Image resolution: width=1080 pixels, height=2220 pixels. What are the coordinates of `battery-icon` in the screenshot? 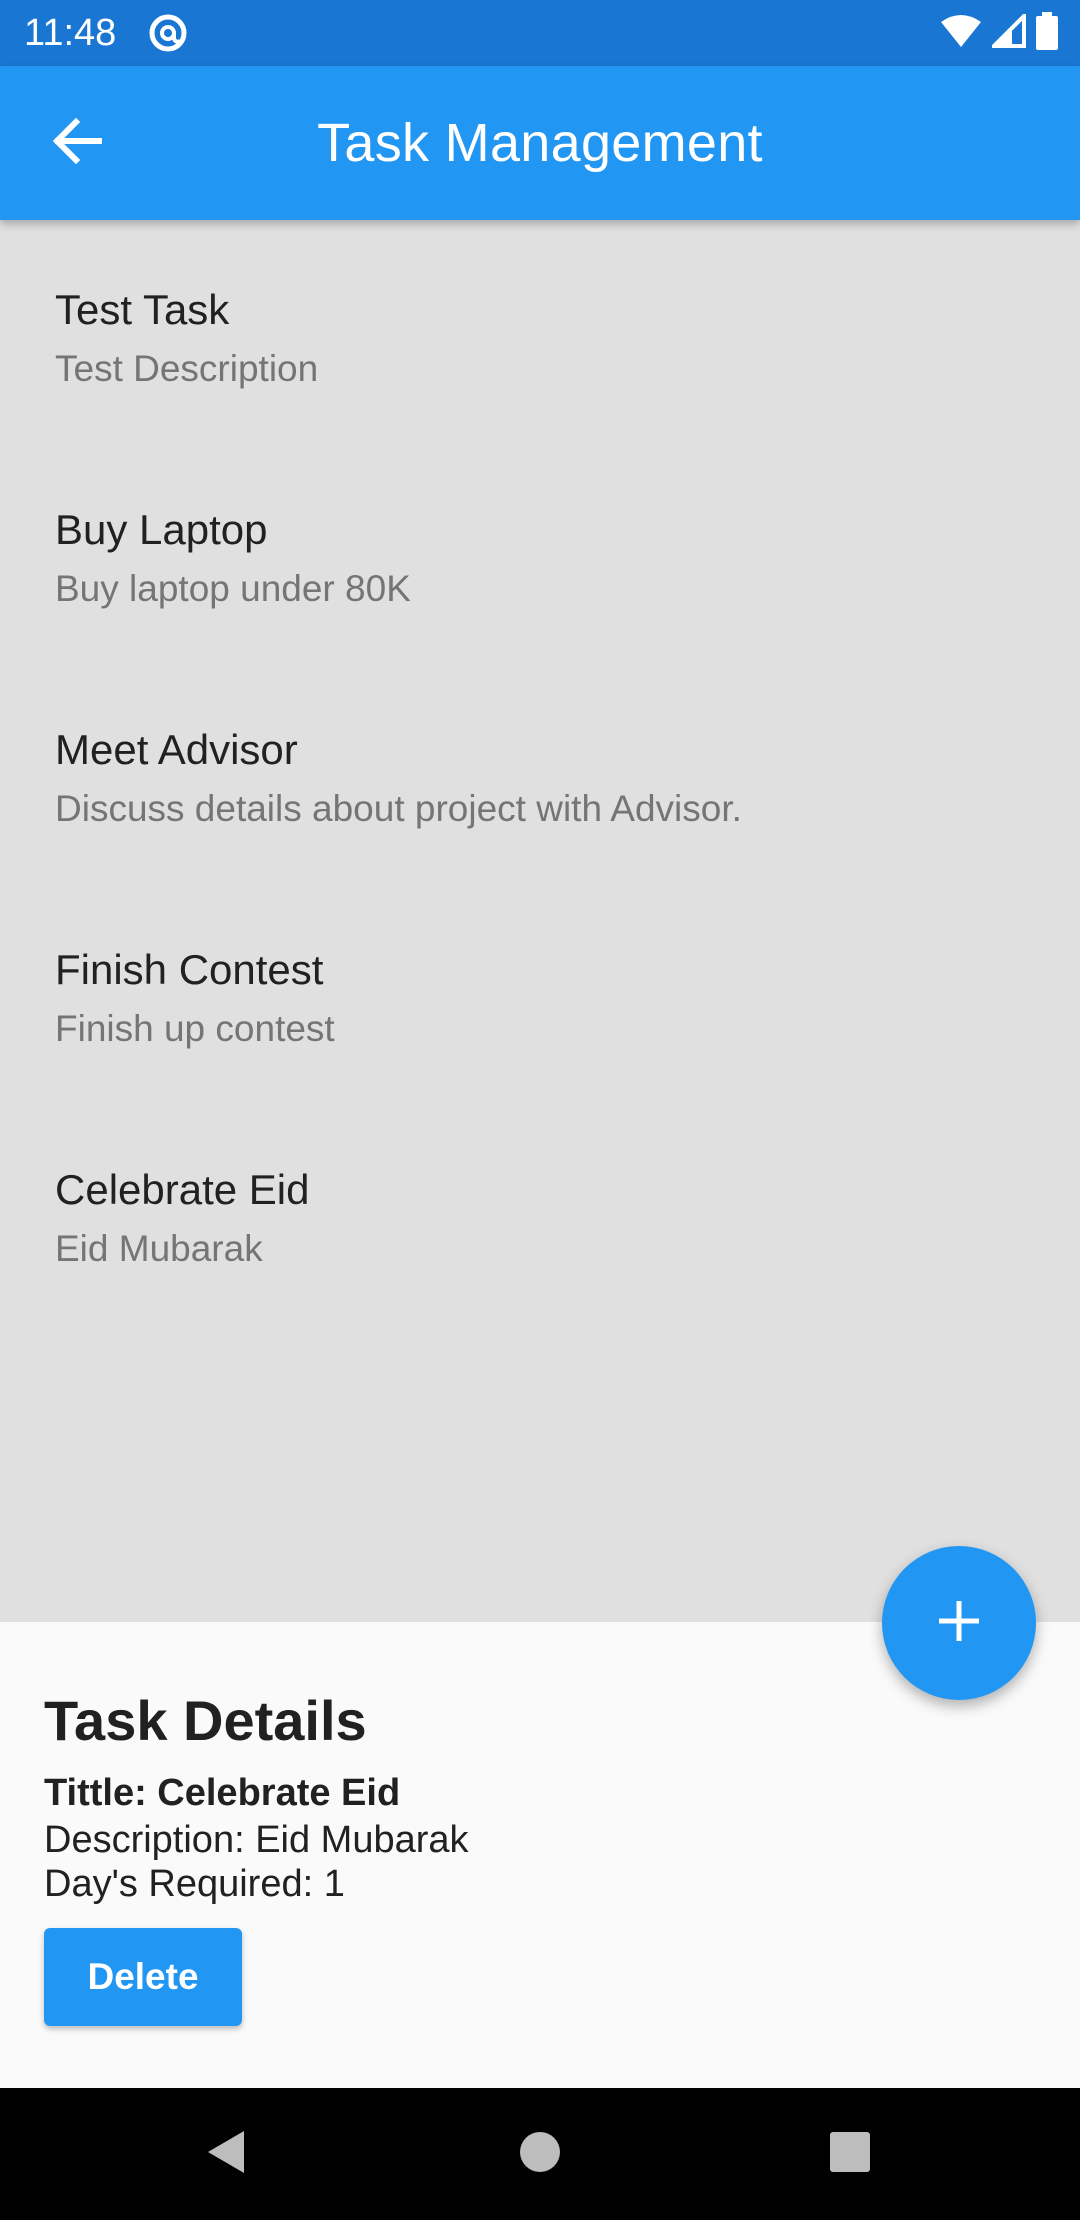 It's located at (1047, 33).